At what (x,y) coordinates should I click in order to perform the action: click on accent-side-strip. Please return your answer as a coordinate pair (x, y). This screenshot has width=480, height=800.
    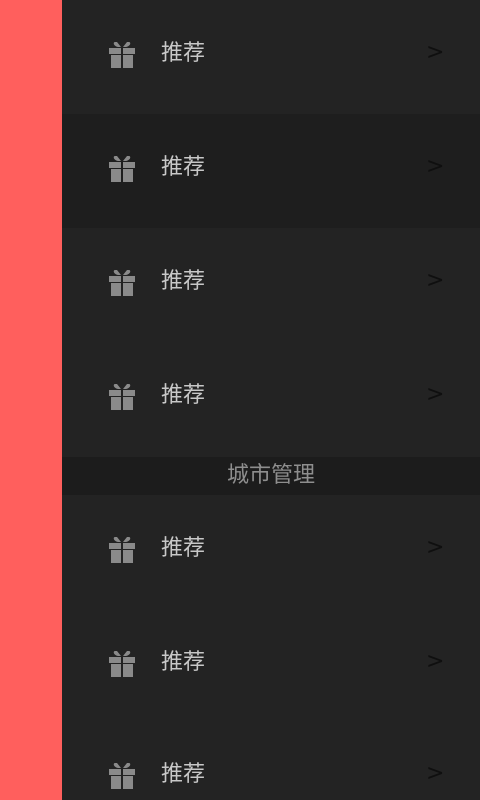
    Looking at the image, I should click on (31, 400).